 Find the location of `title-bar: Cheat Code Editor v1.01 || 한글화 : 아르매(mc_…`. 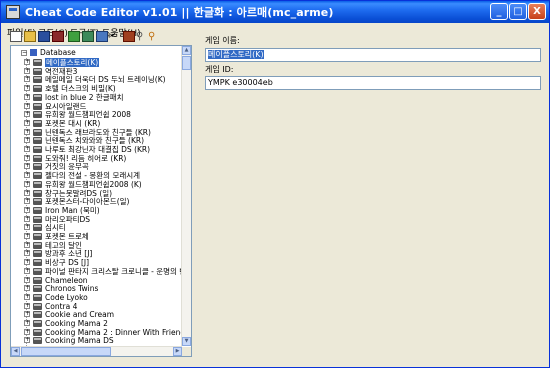

title-bar: Cheat Code Editor v1.01 || 한글화 : 아르매(mc_… is located at coordinates (275, 12).